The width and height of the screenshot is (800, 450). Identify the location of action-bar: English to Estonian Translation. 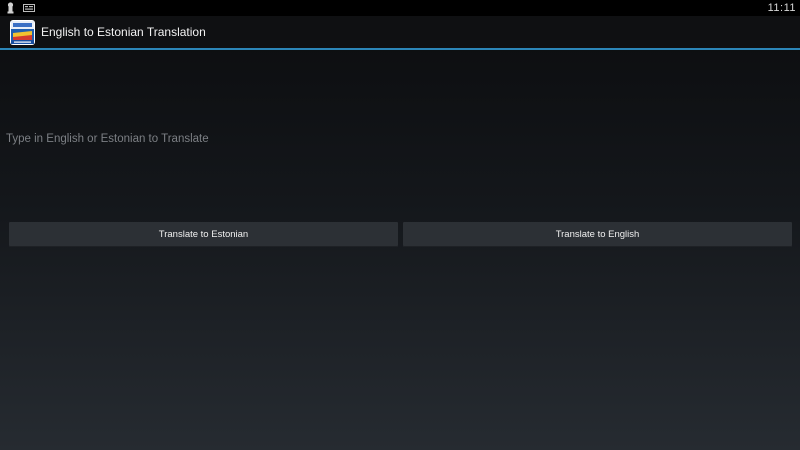
(400, 33).